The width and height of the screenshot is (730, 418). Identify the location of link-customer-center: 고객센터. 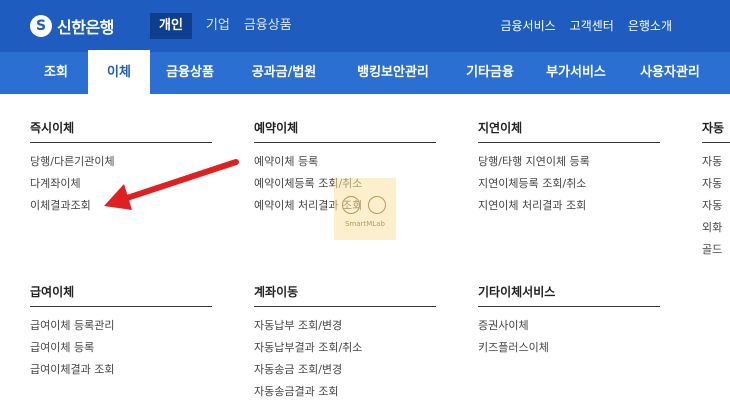
(592, 25).